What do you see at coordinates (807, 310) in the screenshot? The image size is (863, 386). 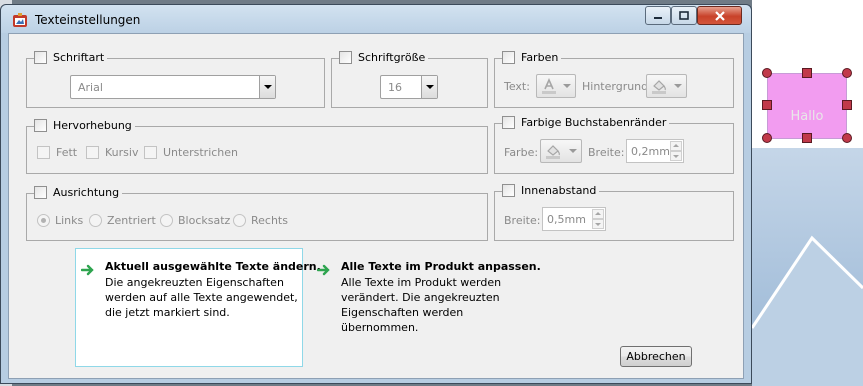 I see `mountain-graphic` at bounding box center [807, 310].